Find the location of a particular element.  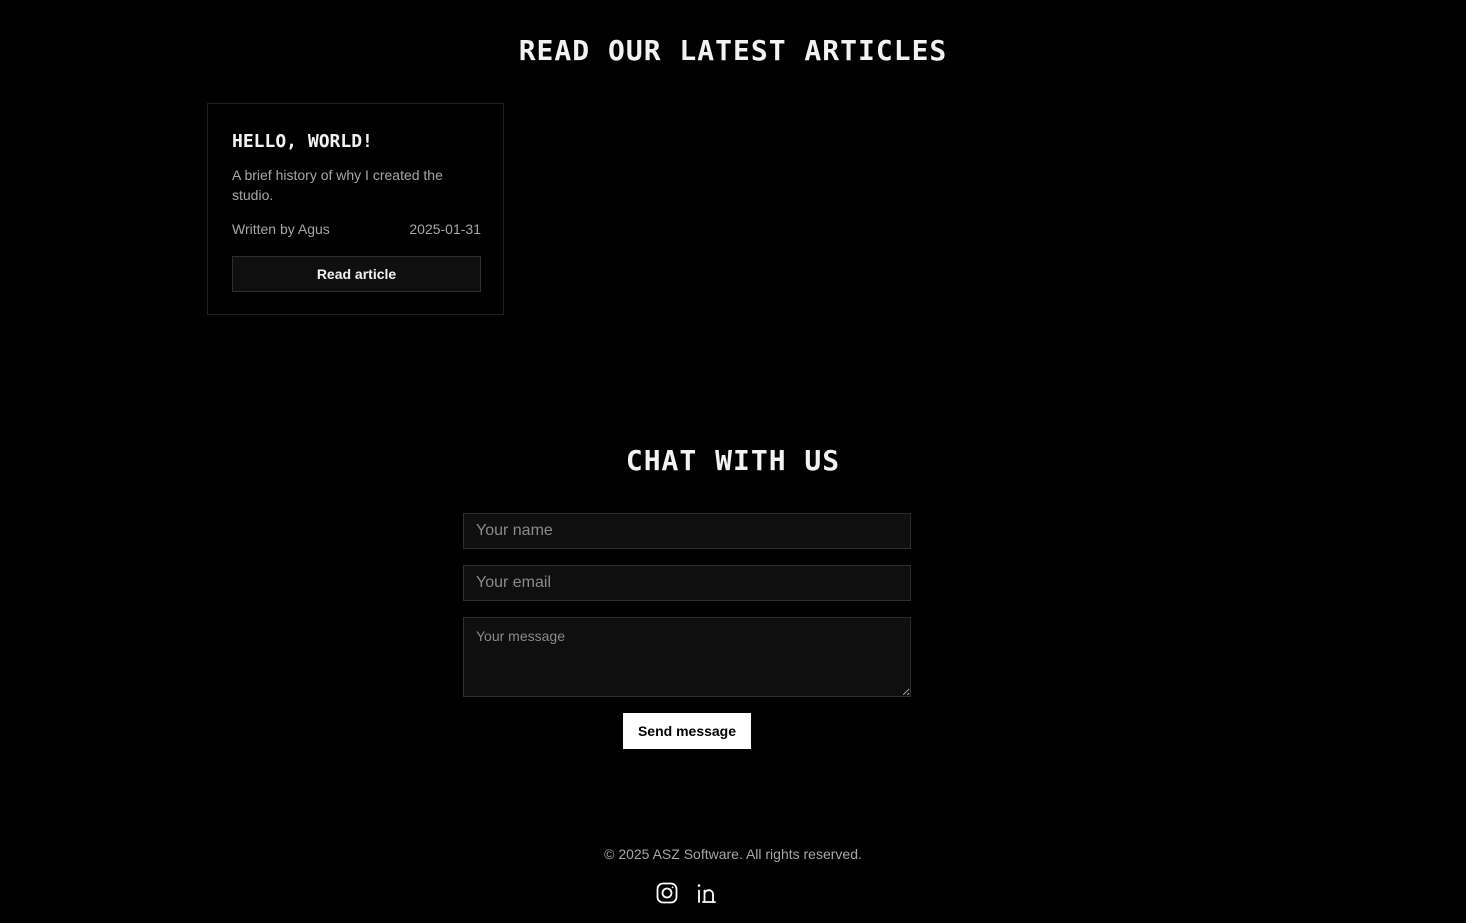

instagram-icon is located at coordinates (667, 893).